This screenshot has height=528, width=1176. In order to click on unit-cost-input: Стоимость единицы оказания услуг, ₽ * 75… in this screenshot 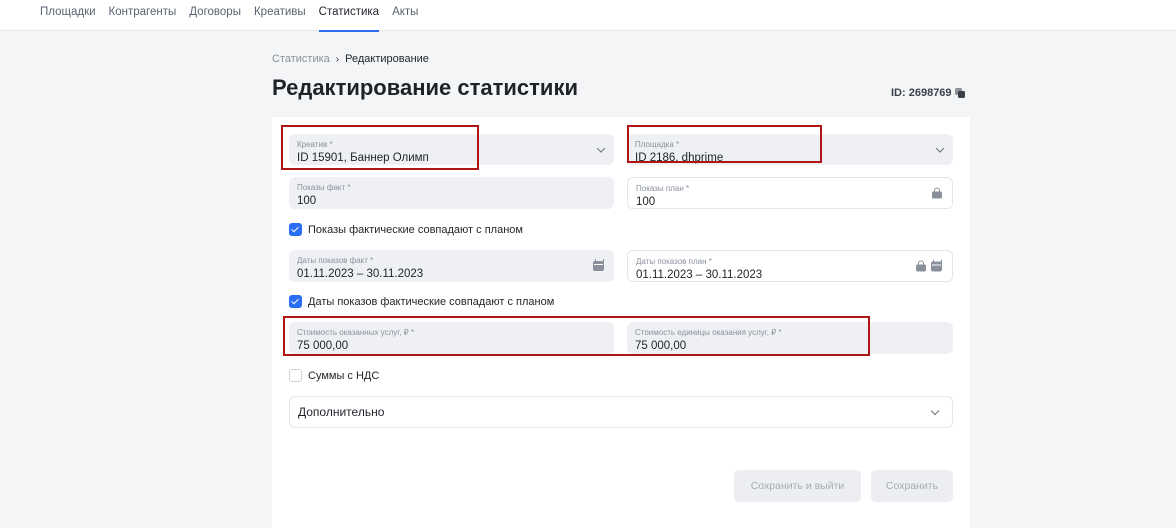, I will do `click(790, 338)`.